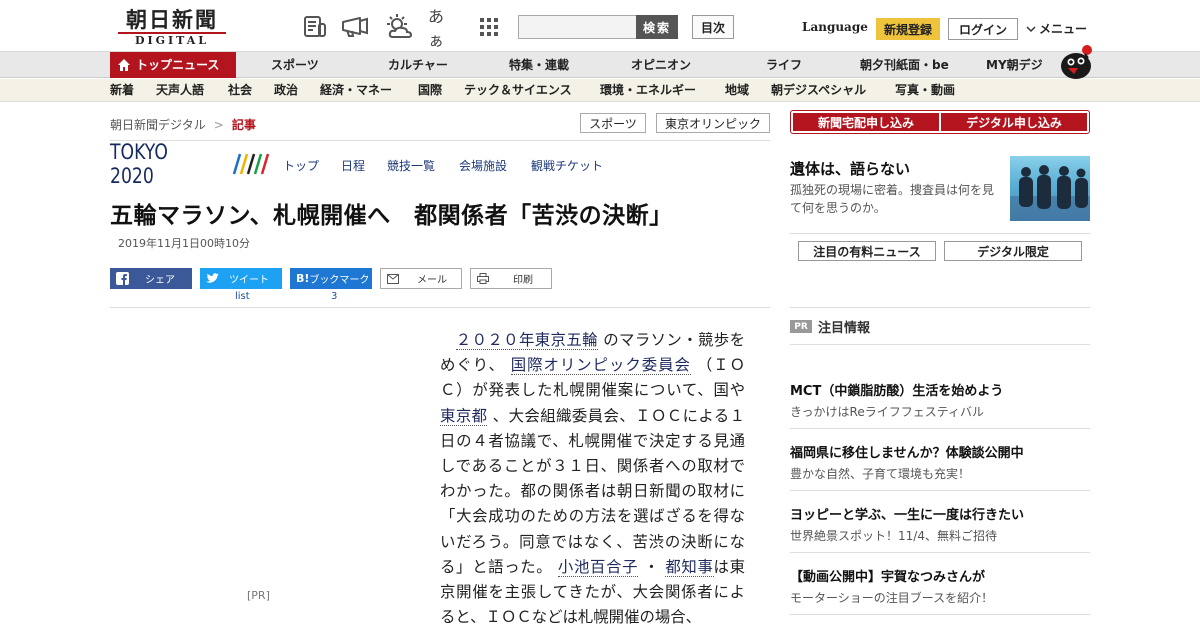 The image size is (1200, 630). I want to click on olympics-link-schedule: 日程, so click(353, 165).